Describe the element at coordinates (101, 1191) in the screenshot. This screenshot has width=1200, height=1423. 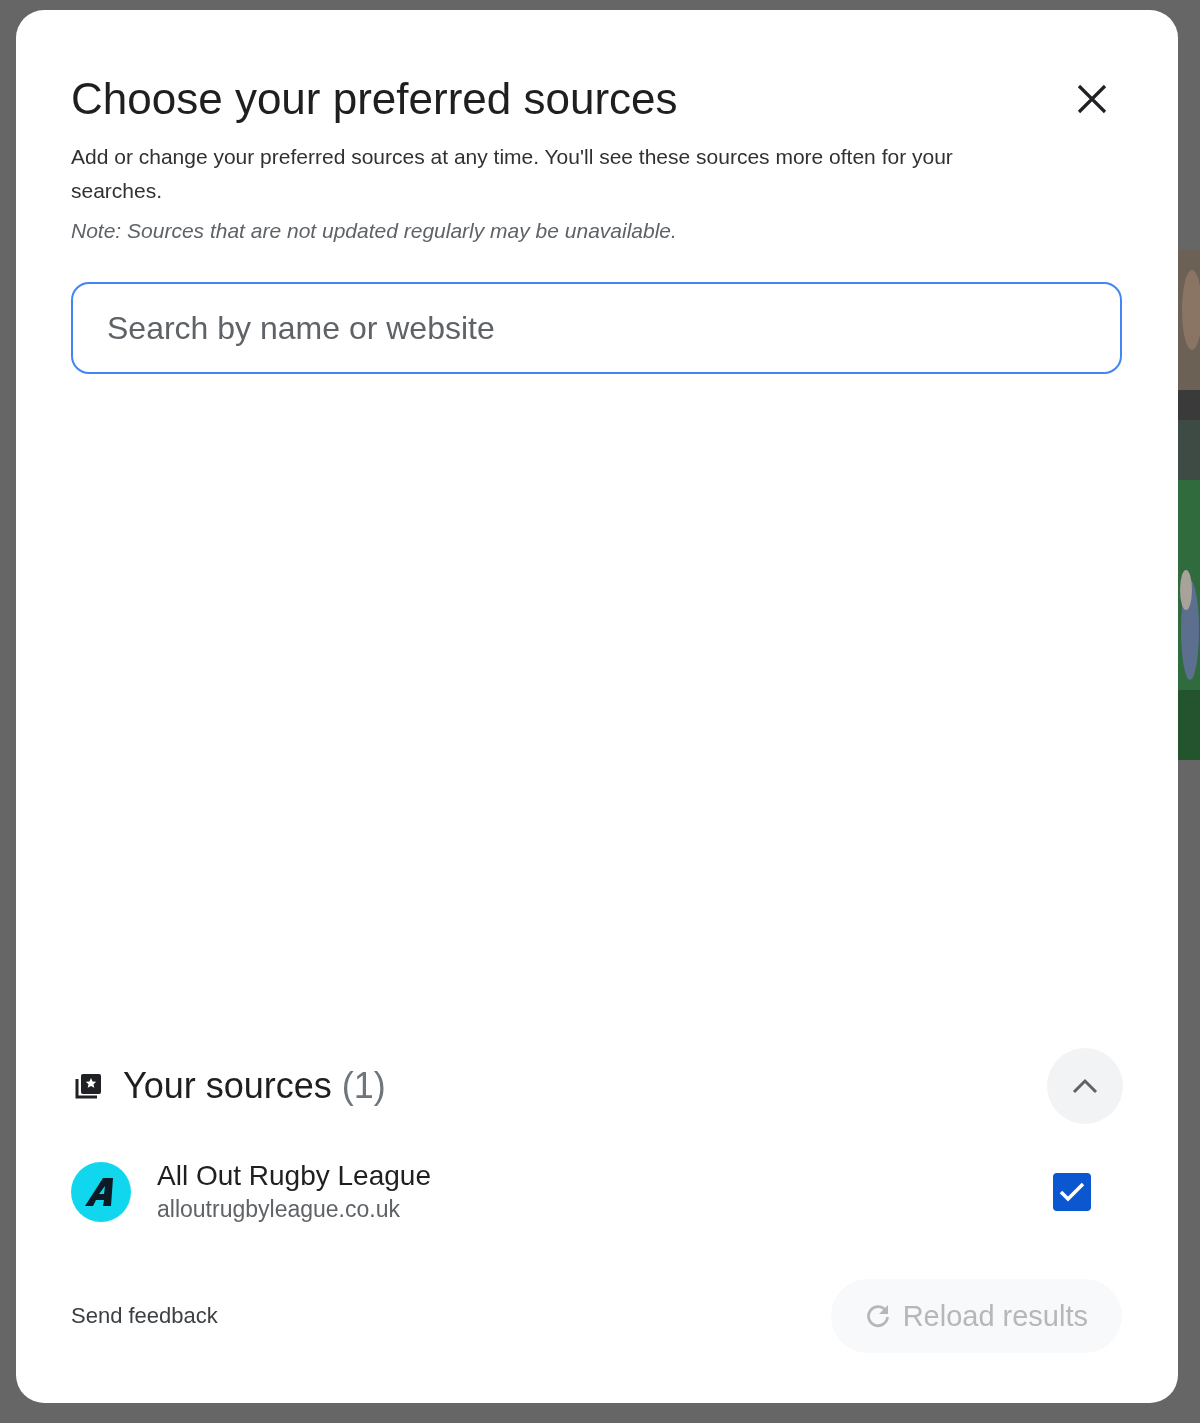
I see `source-logo-icon` at that location.